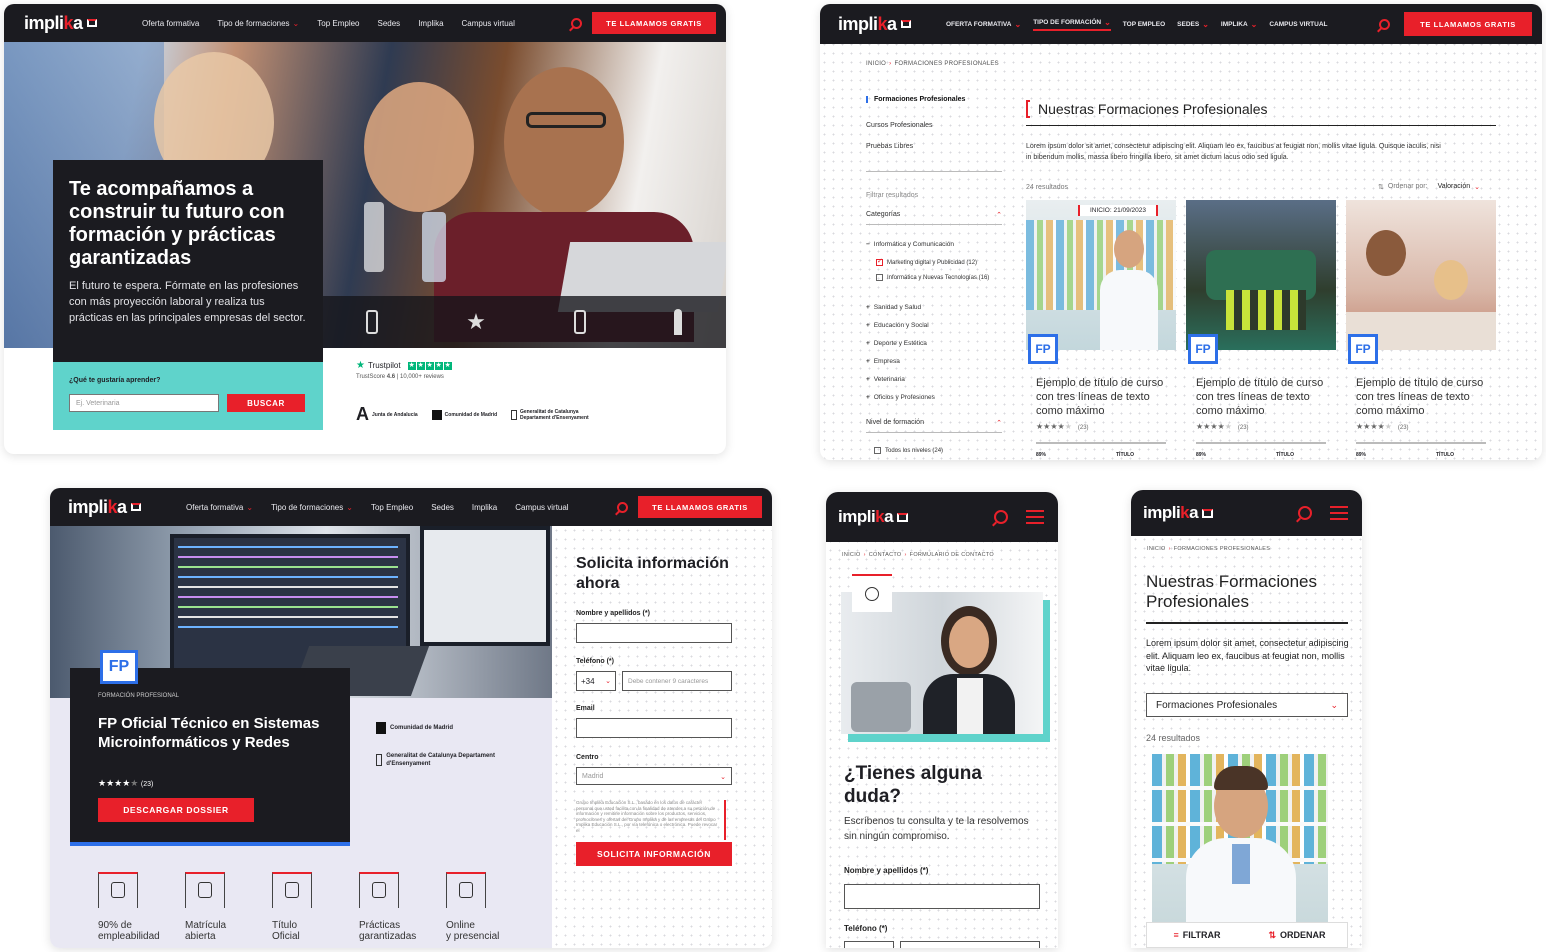 Image resolution: width=1546 pixels, height=952 pixels. What do you see at coordinates (380, 925) in the screenshot?
I see `feature-line1: Prácticas` at bounding box center [380, 925].